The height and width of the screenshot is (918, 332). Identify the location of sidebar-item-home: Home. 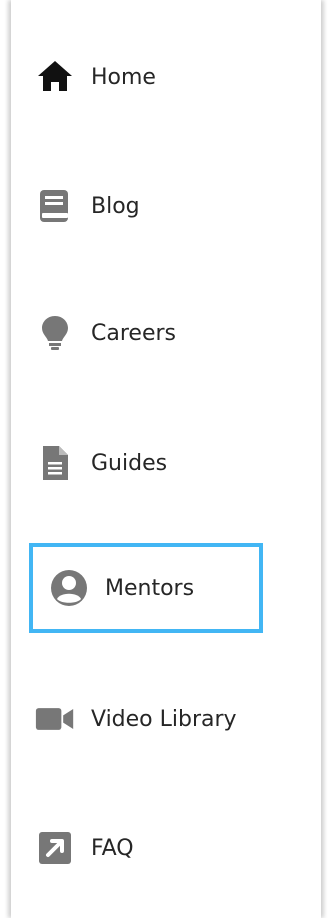
(181, 77).